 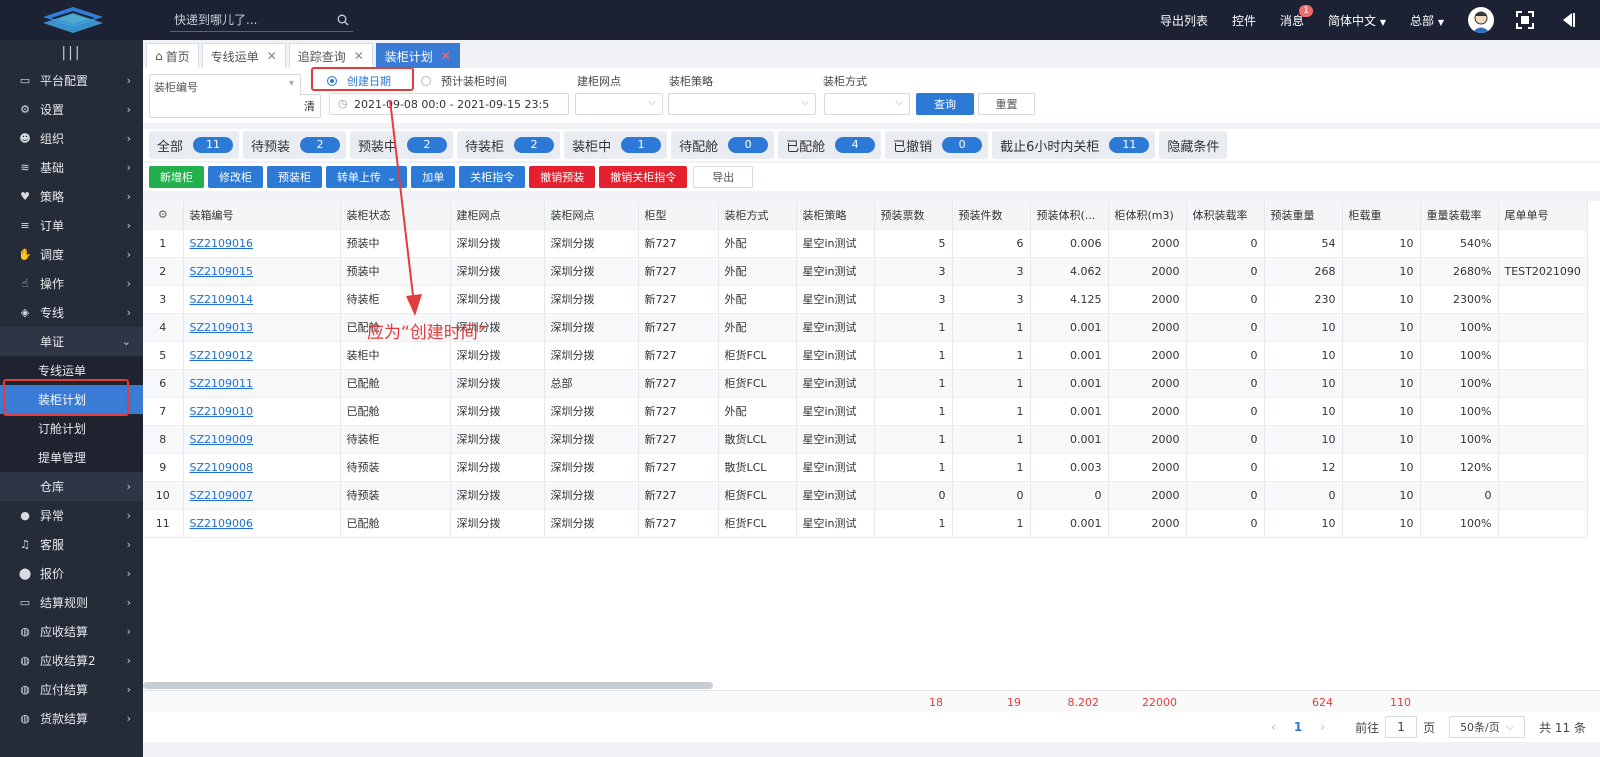 What do you see at coordinates (222, 523) in the screenshot?
I see `container-no-link: SZ2109006` at bounding box center [222, 523].